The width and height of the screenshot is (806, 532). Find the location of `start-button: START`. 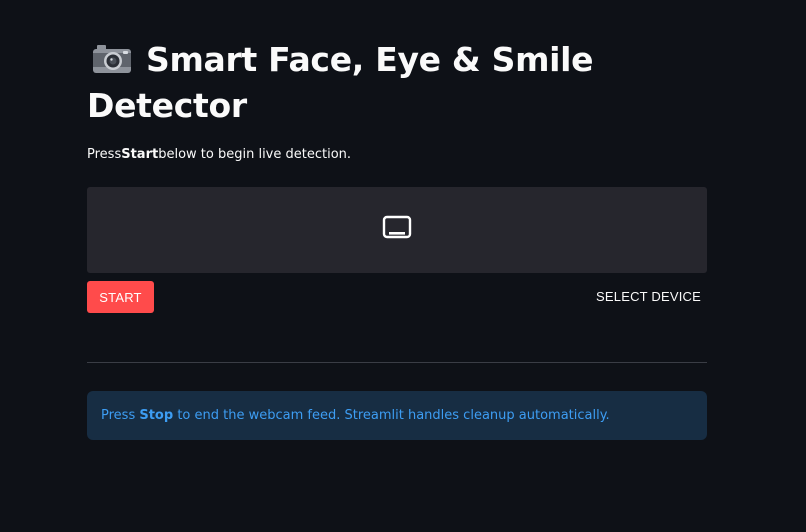

start-button: START is located at coordinates (120, 297).